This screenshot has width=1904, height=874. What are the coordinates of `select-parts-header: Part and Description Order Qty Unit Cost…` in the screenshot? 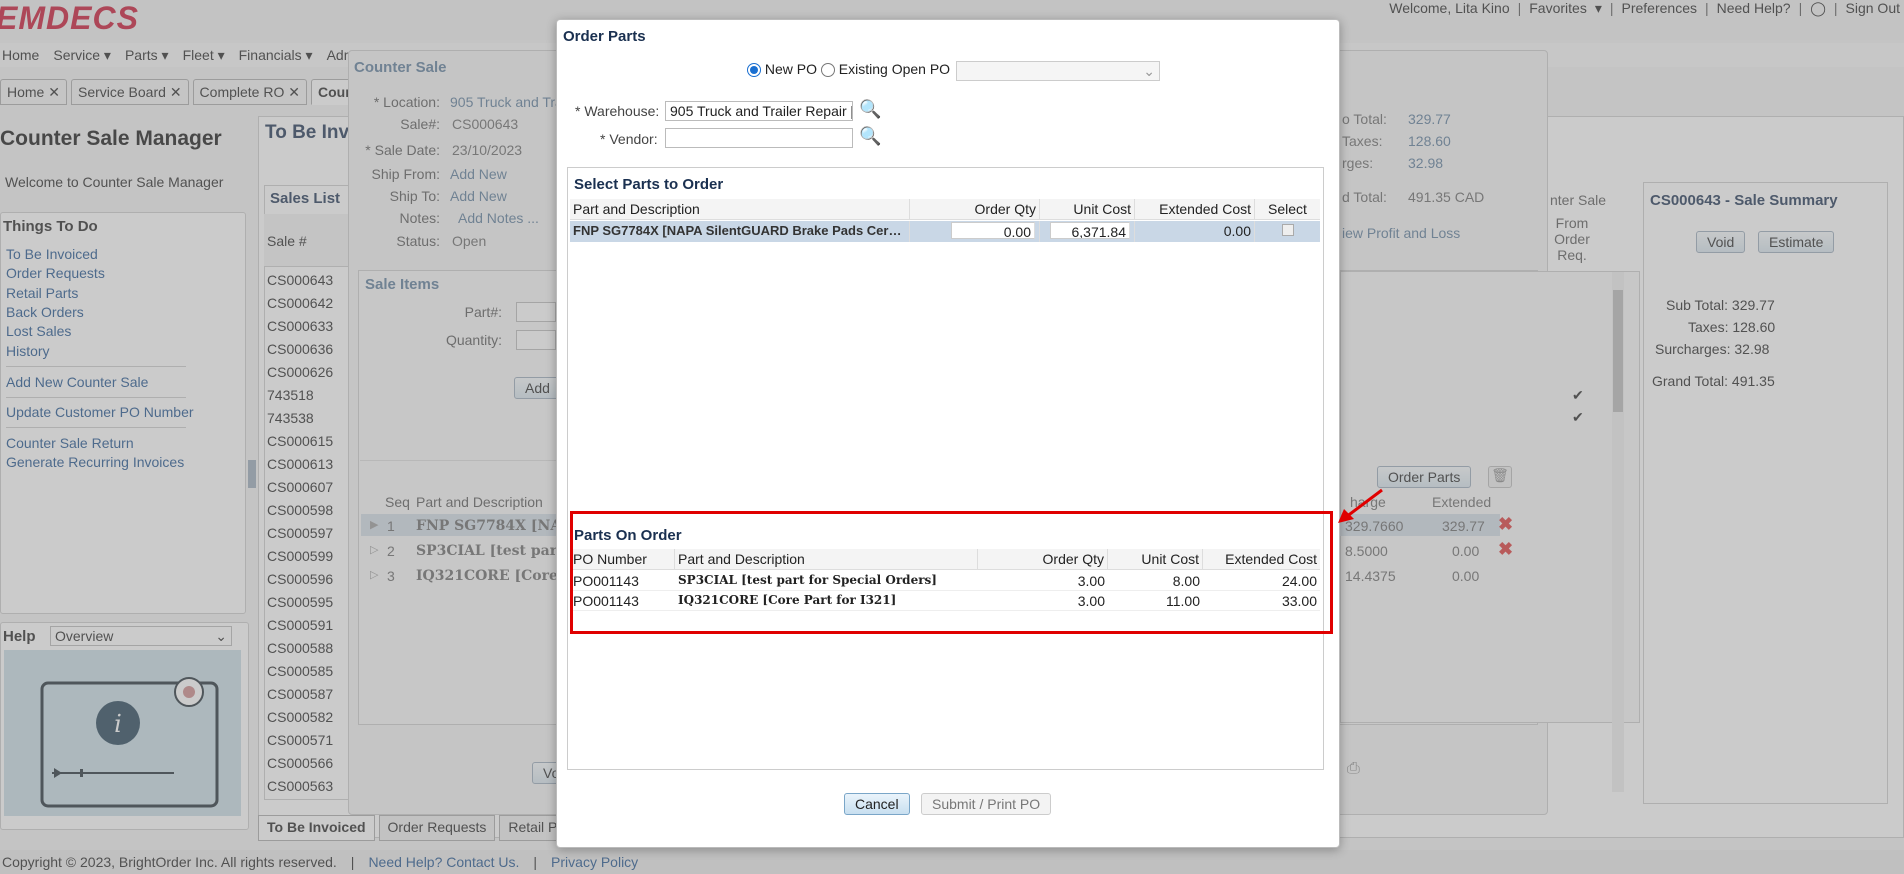 It's located at (945, 209).